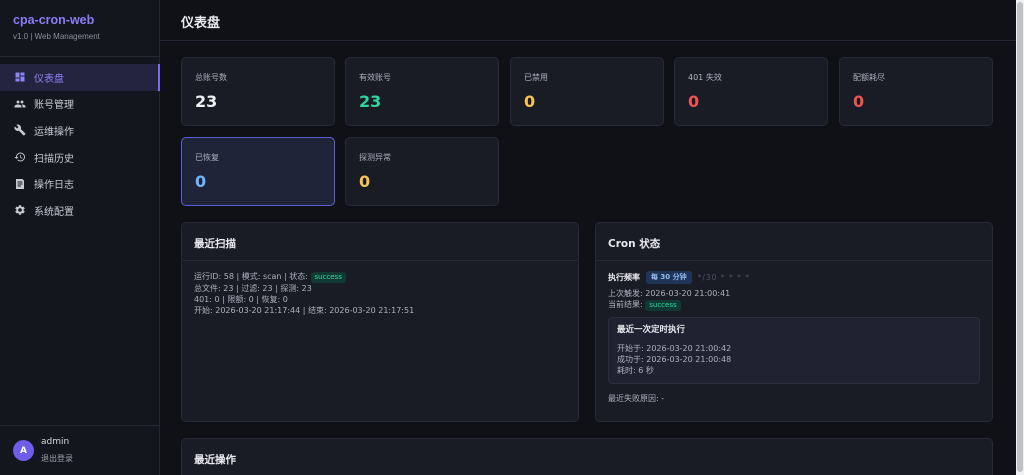 The height and width of the screenshot is (475, 1024). Describe the element at coordinates (380, 242) in the screenshot. I see `panel-title: 最近扫描` at that location.